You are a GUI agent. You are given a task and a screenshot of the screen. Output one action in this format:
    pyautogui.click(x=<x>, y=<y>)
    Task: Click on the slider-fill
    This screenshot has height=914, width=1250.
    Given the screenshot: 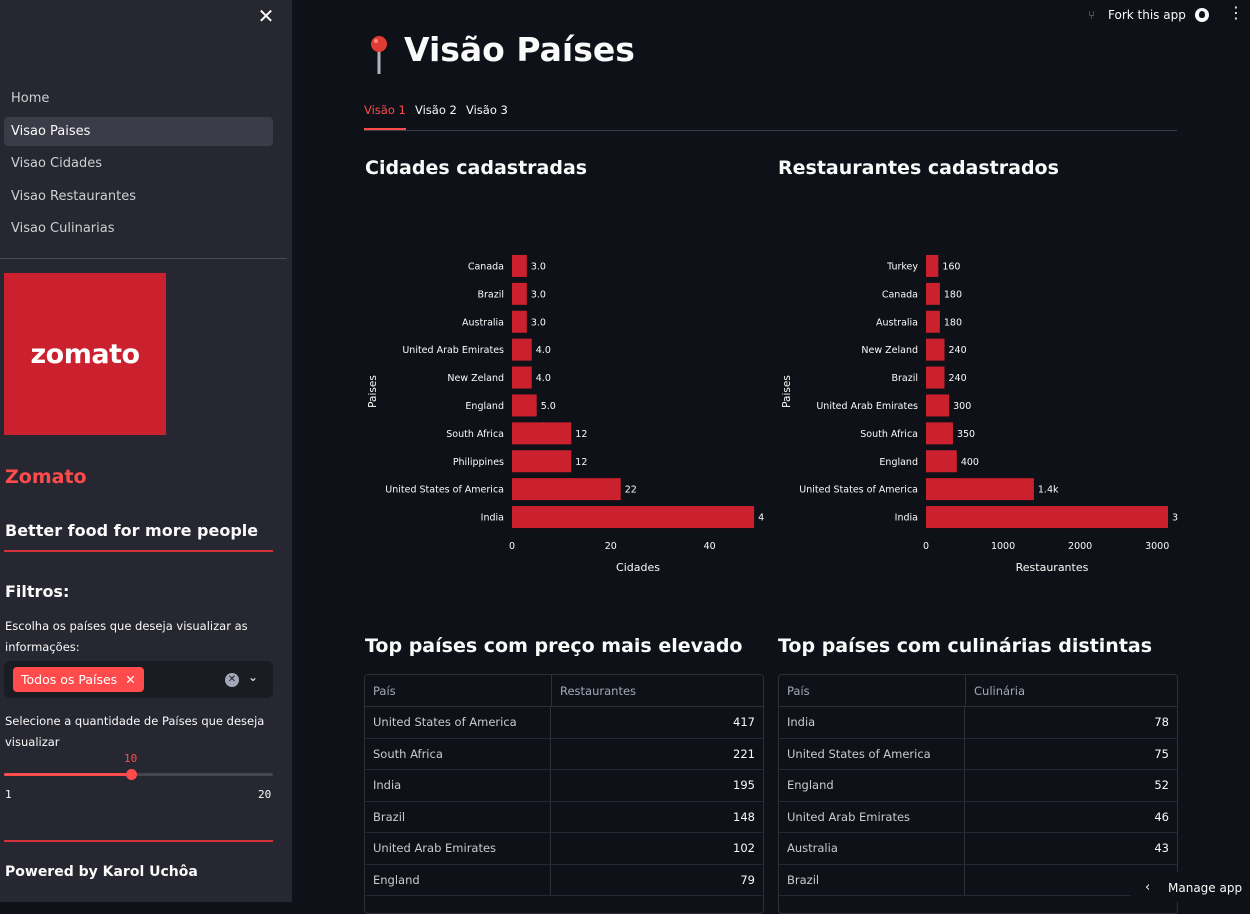 What is the action you would take?
    pyautogui.click(x=68, y=774)
    